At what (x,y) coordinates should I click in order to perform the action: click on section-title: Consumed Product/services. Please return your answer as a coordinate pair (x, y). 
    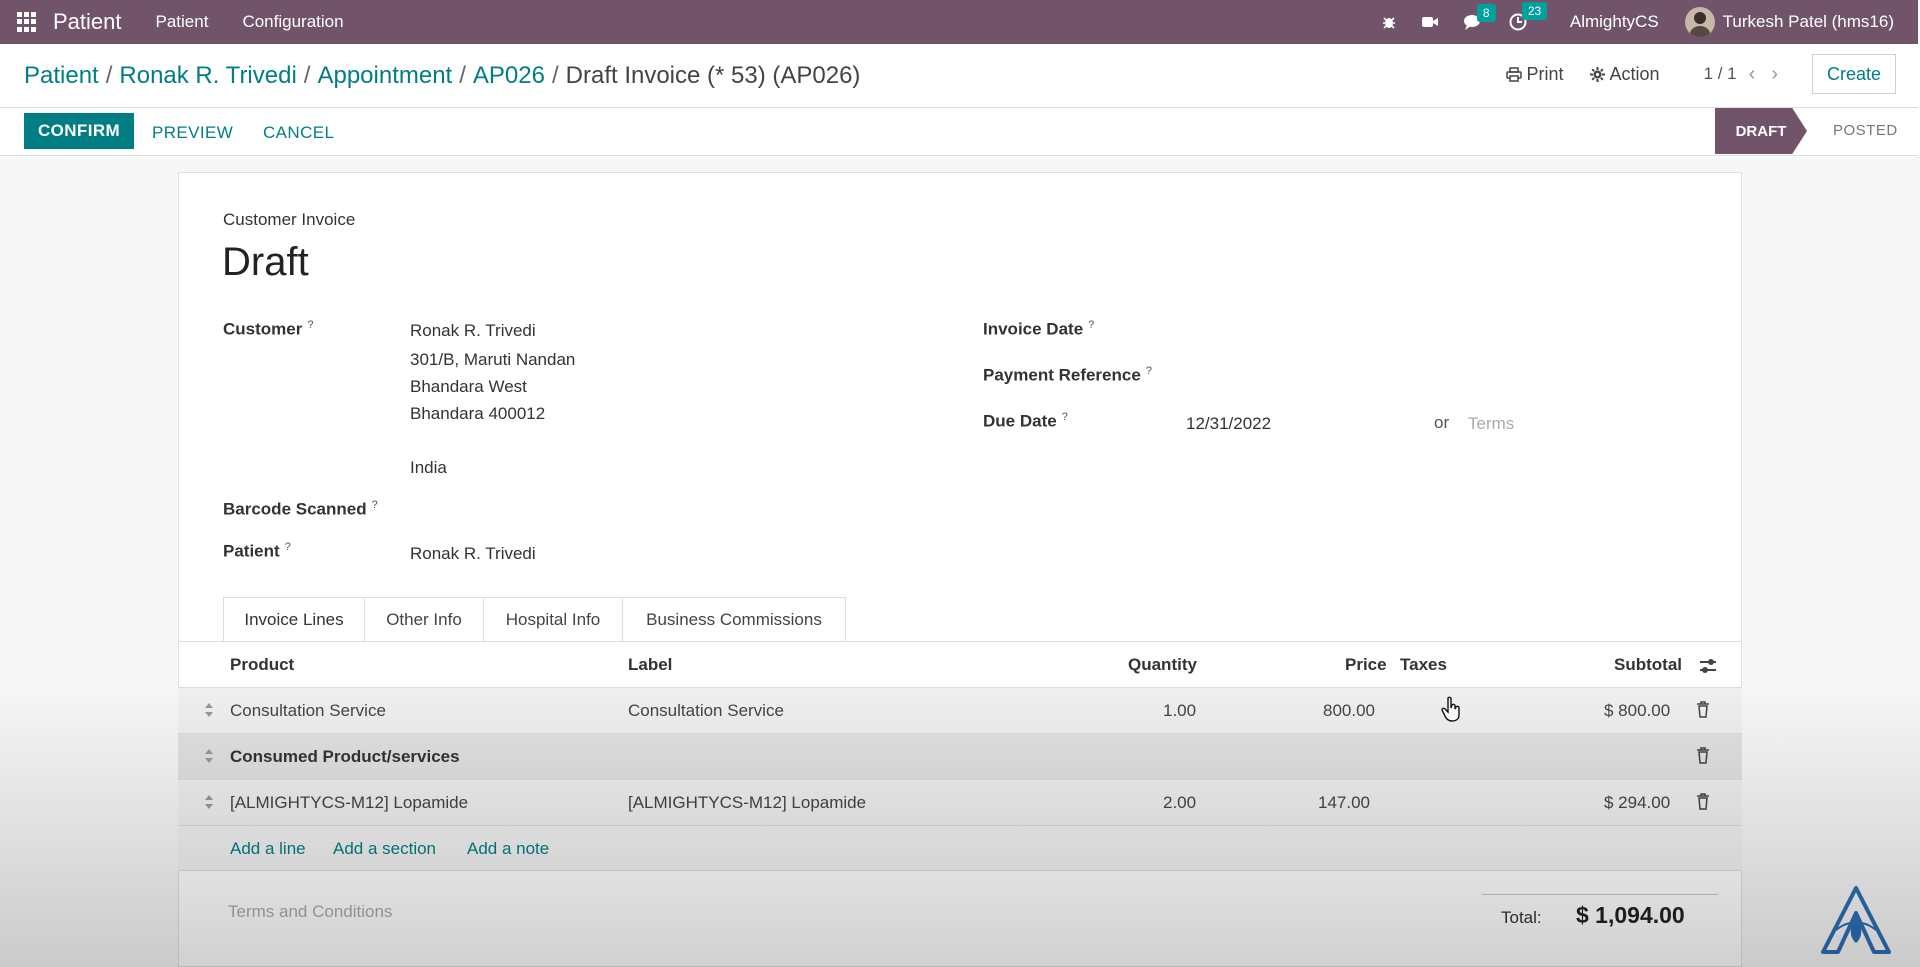
    Looking at the image, I should click on (345, 756).